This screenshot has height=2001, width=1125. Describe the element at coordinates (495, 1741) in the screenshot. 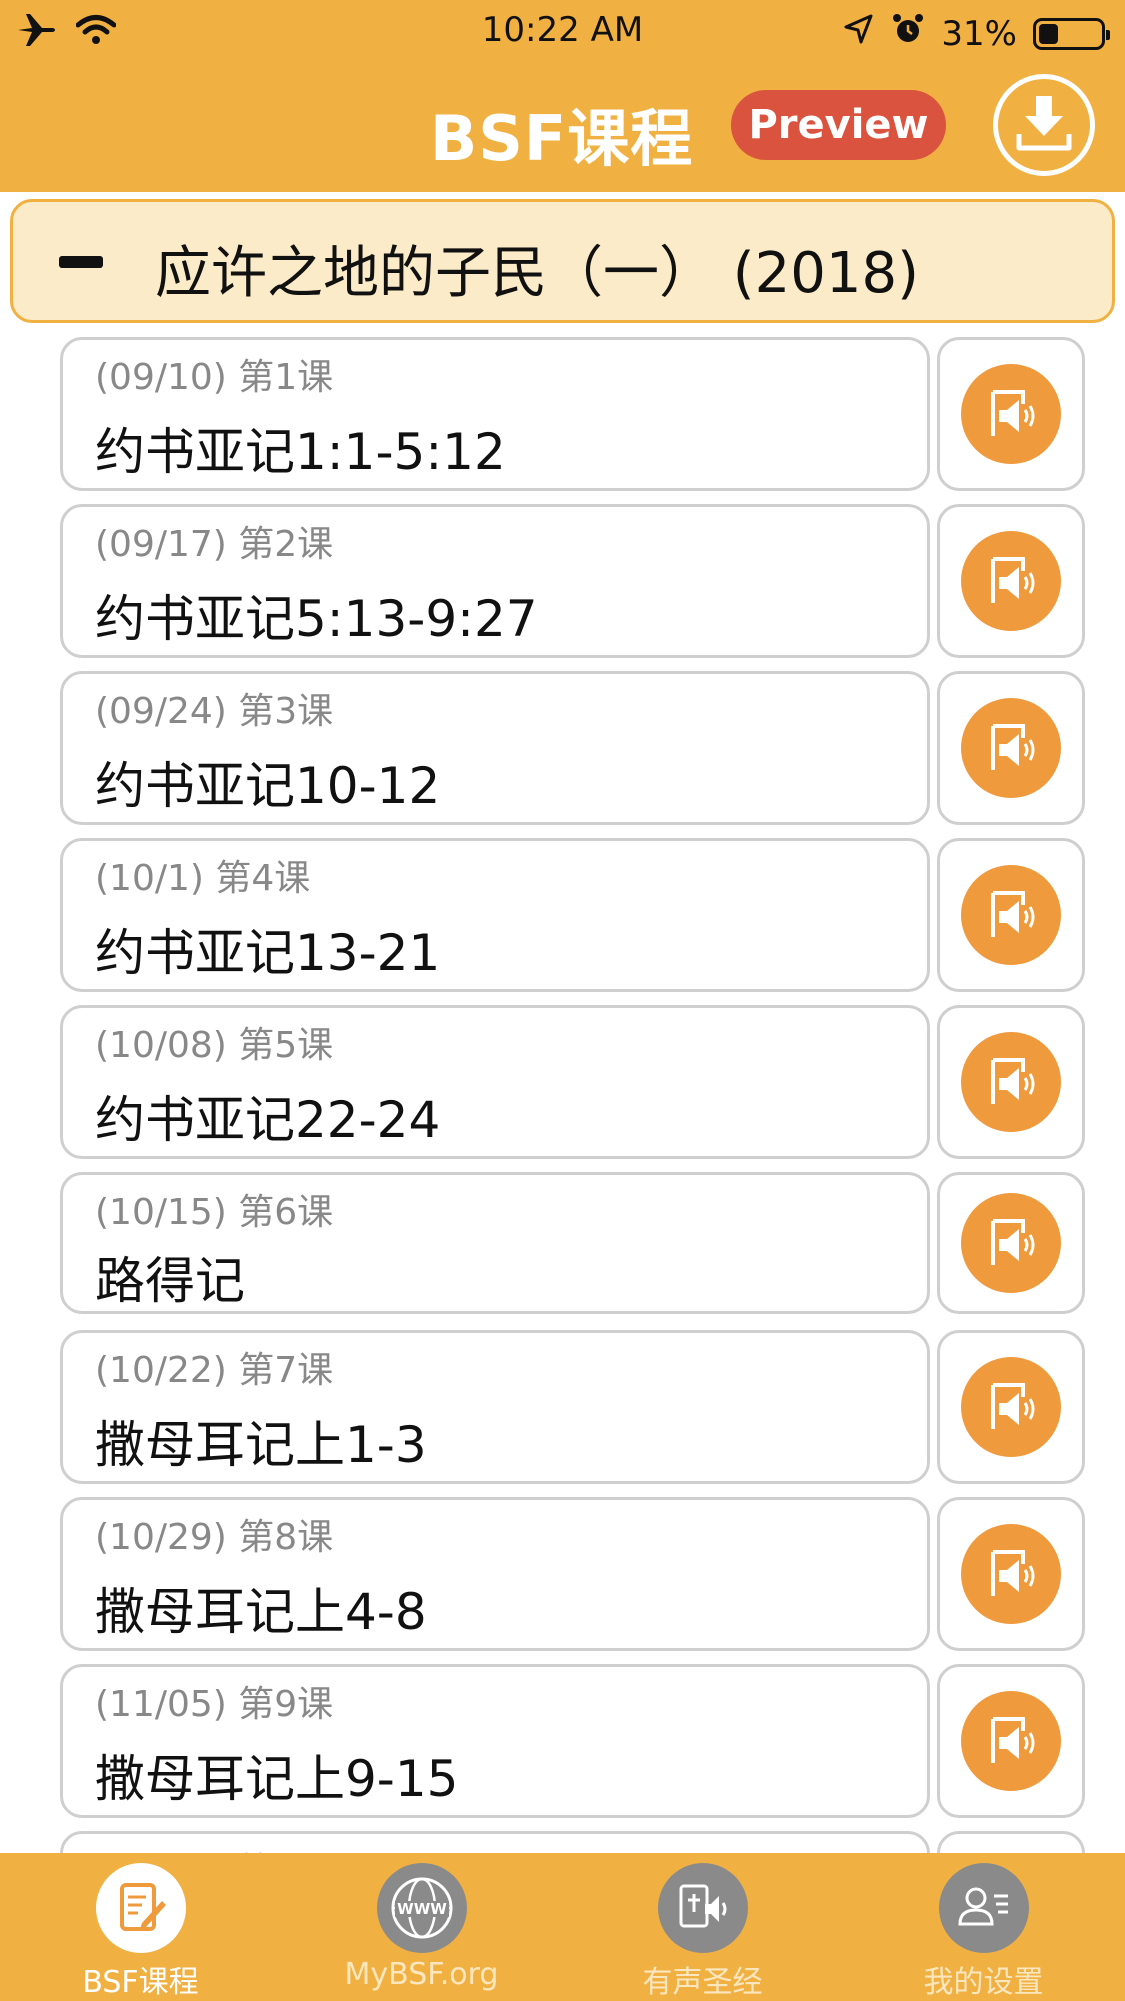

I see `lesson-card: (11/05) 第9课 撒母耳记上9-15` at that location.